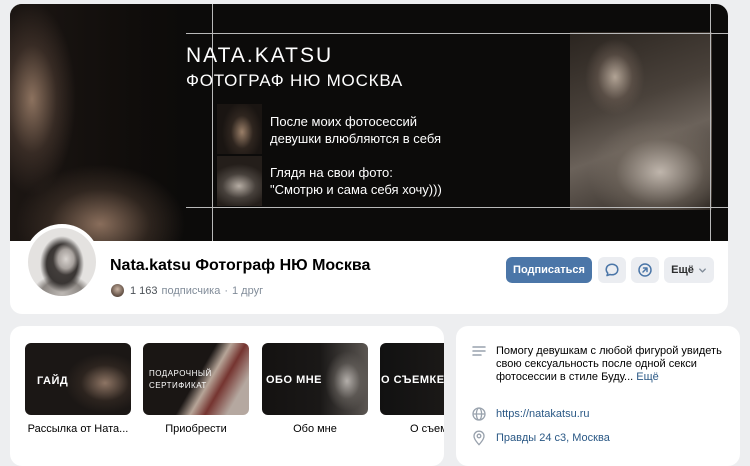 This screenshot has width=750, height=466. Describe the element at coordinates (427, 429) in the screenshot. I see `tile-caption: О съем` at that location.